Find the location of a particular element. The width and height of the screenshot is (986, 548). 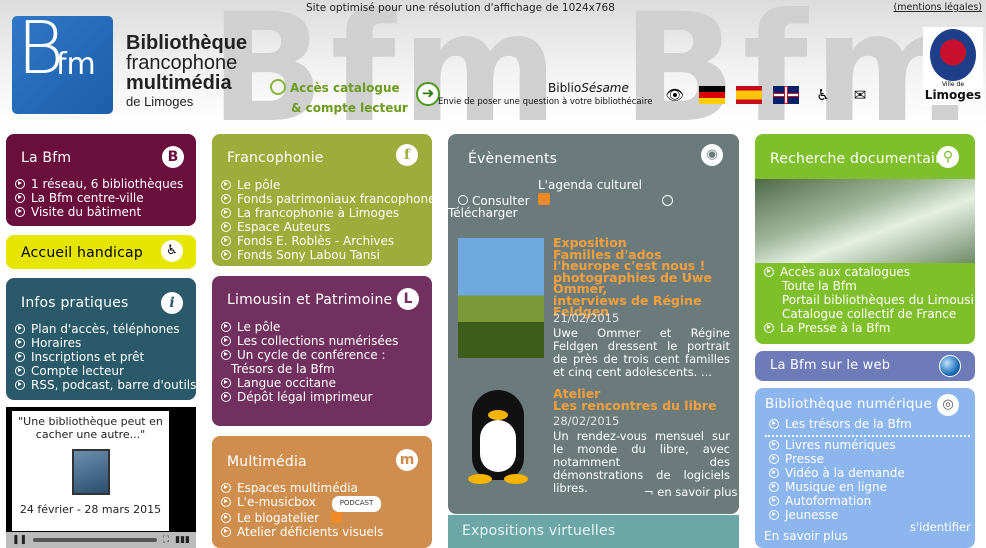

globe-book-icon: ◎ is located at coordinates (948, 405).